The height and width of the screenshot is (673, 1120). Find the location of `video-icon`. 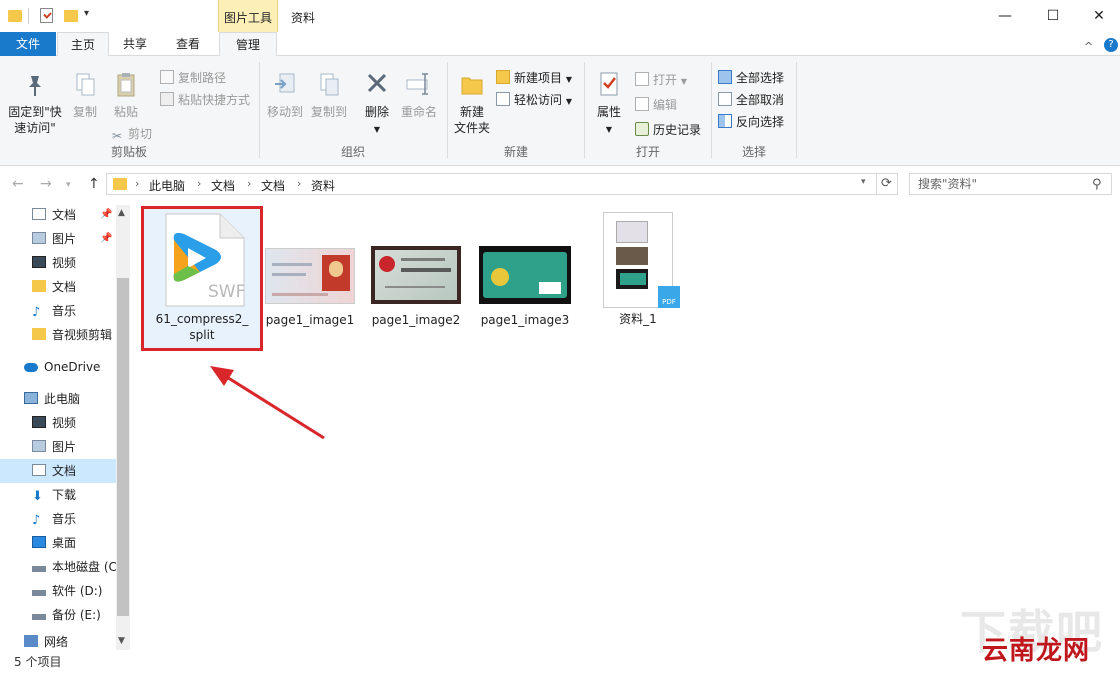

video-icon is located at coordinates (39, 422).